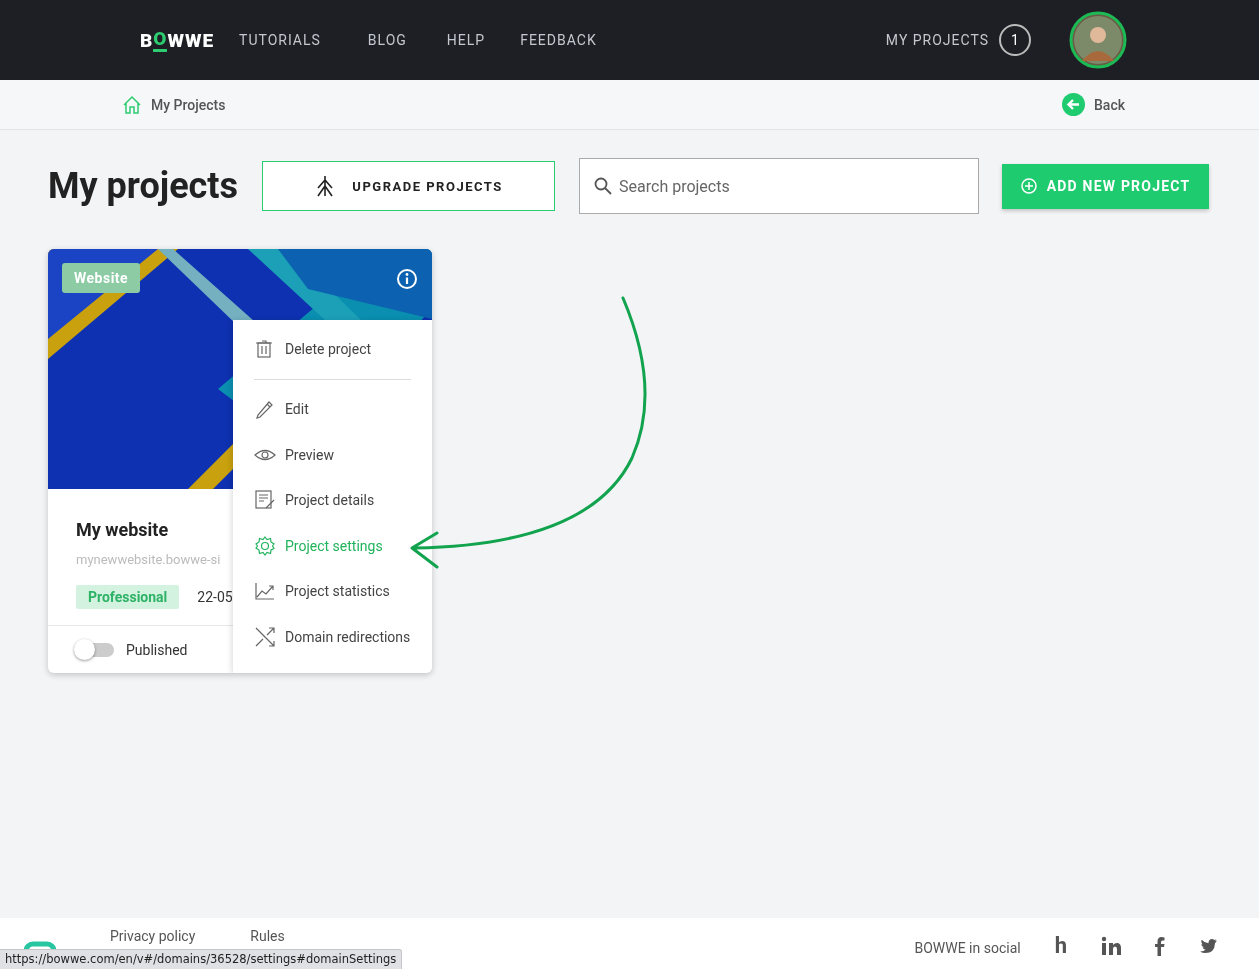 The width and height of the screenshot is (1259, 969). What do you see at coordinates (215, 597) in the screenshot?
I see `project-date: 22-05` at bounding box center [215, 597].